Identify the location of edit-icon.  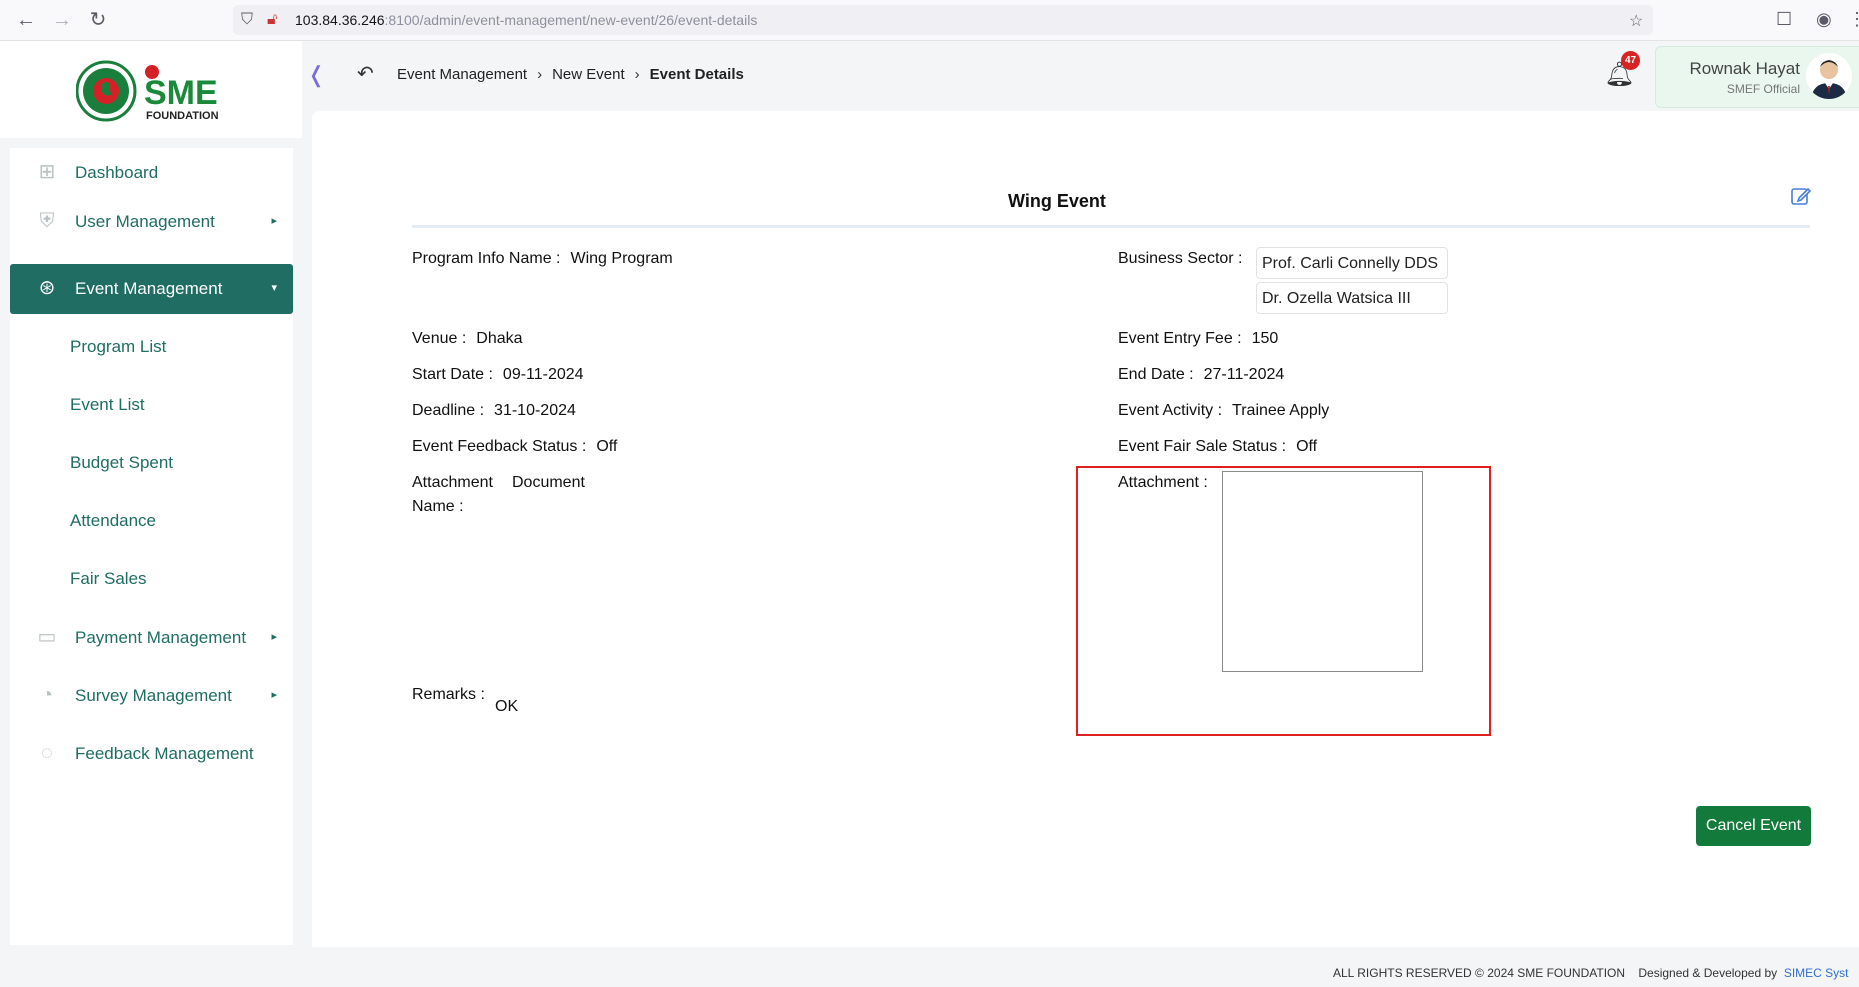
(1801, 196).